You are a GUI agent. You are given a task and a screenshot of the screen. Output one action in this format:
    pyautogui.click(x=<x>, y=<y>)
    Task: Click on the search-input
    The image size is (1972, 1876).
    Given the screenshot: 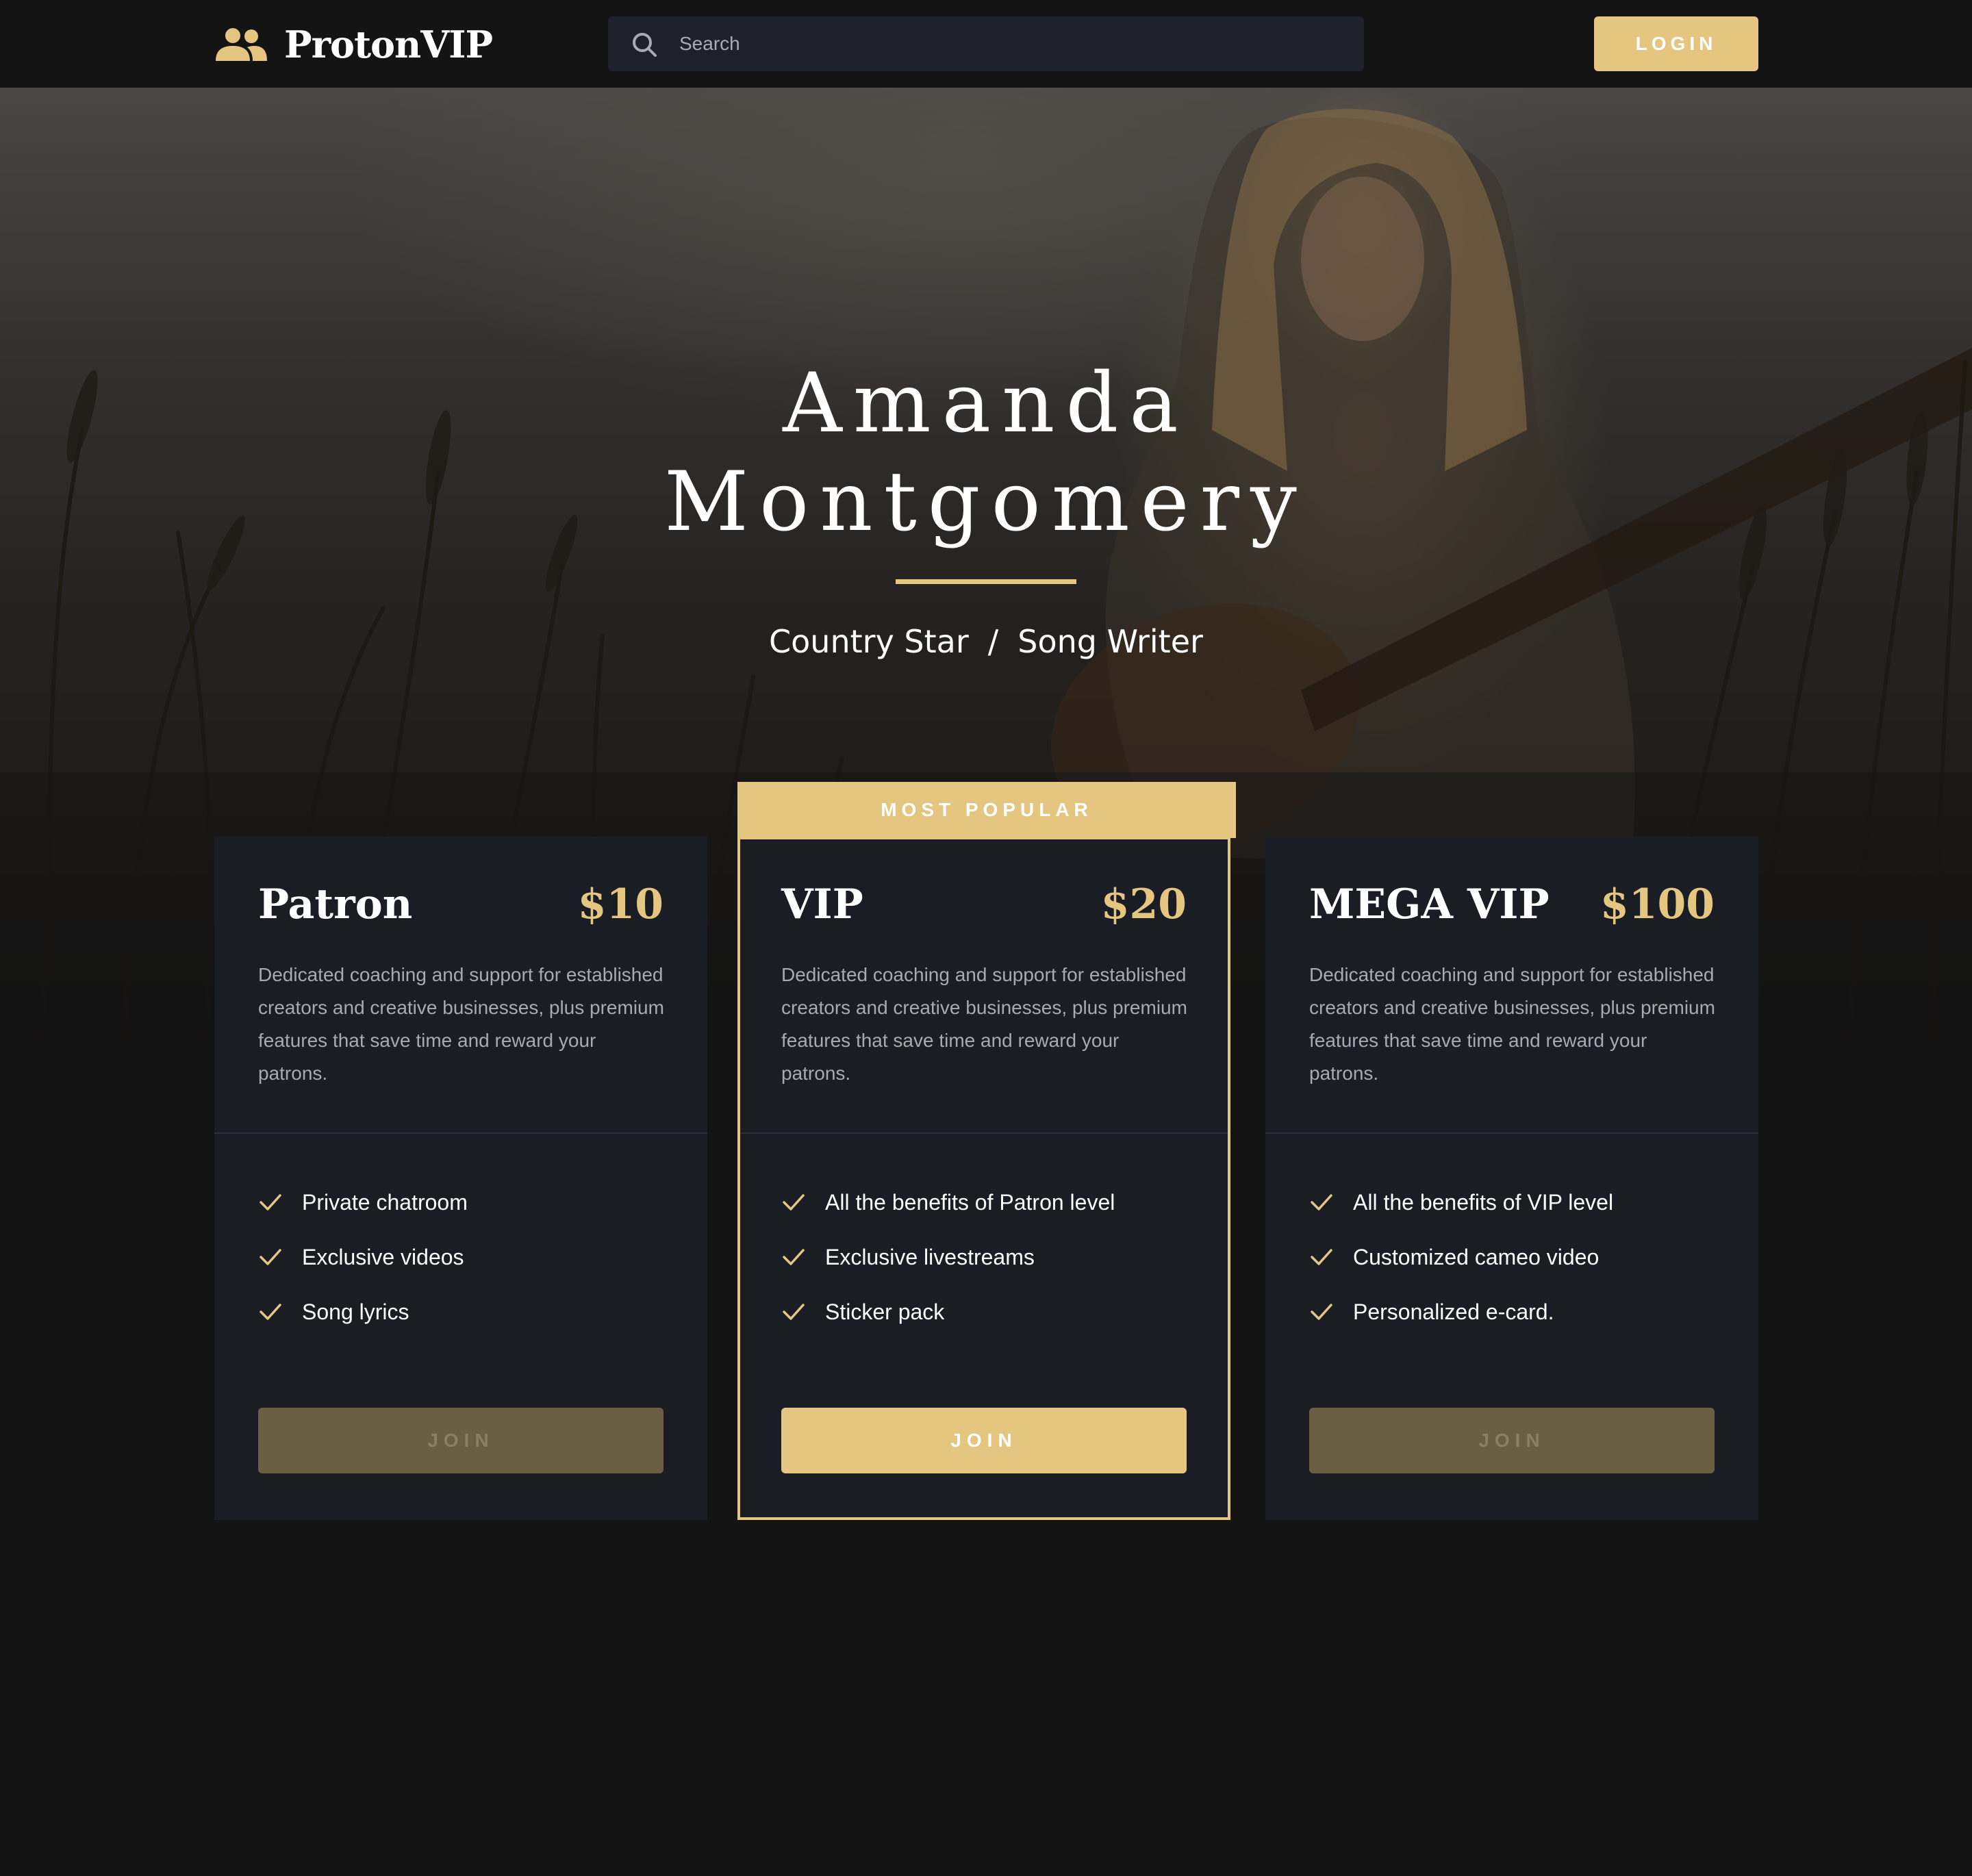 What is the action you would take?
    pyautogui.click(x=1008, y=43)
    